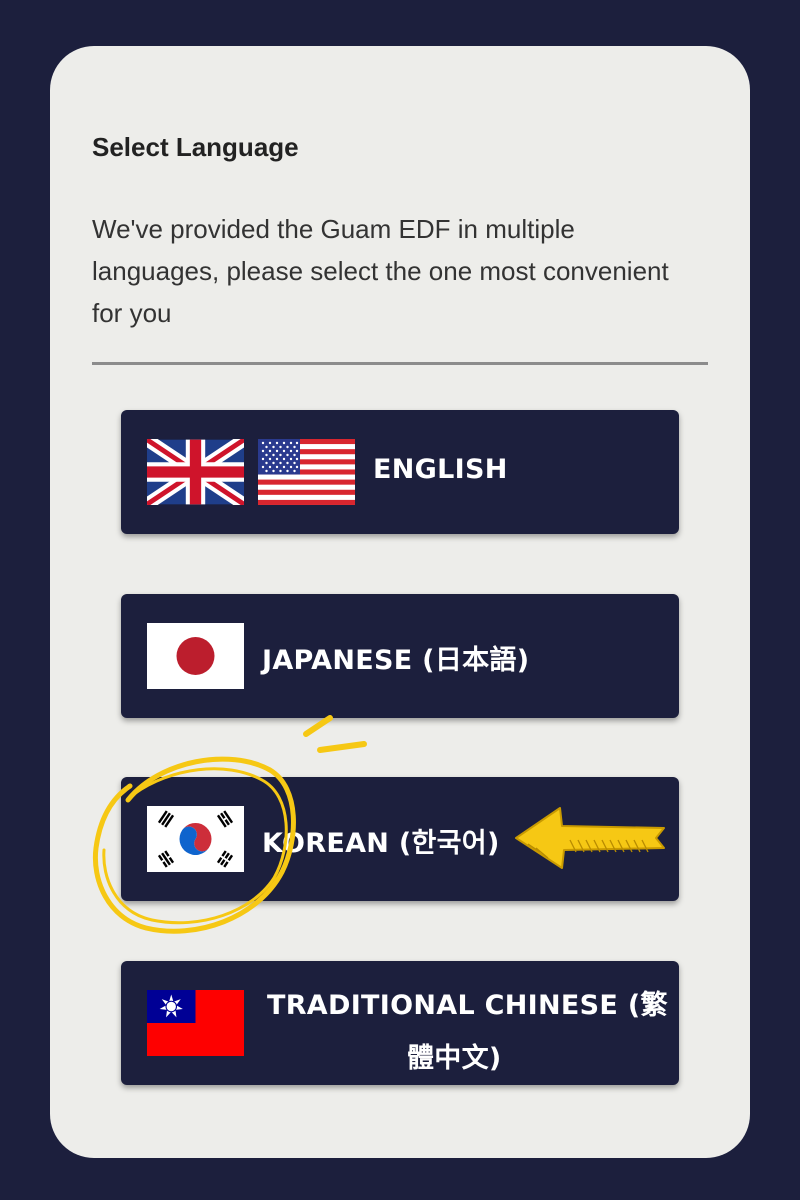 The height and width of the screenshot is (1200, 800). Describe the element at coordinates (400, 363) in the screenshot. I see `divider` at that location.